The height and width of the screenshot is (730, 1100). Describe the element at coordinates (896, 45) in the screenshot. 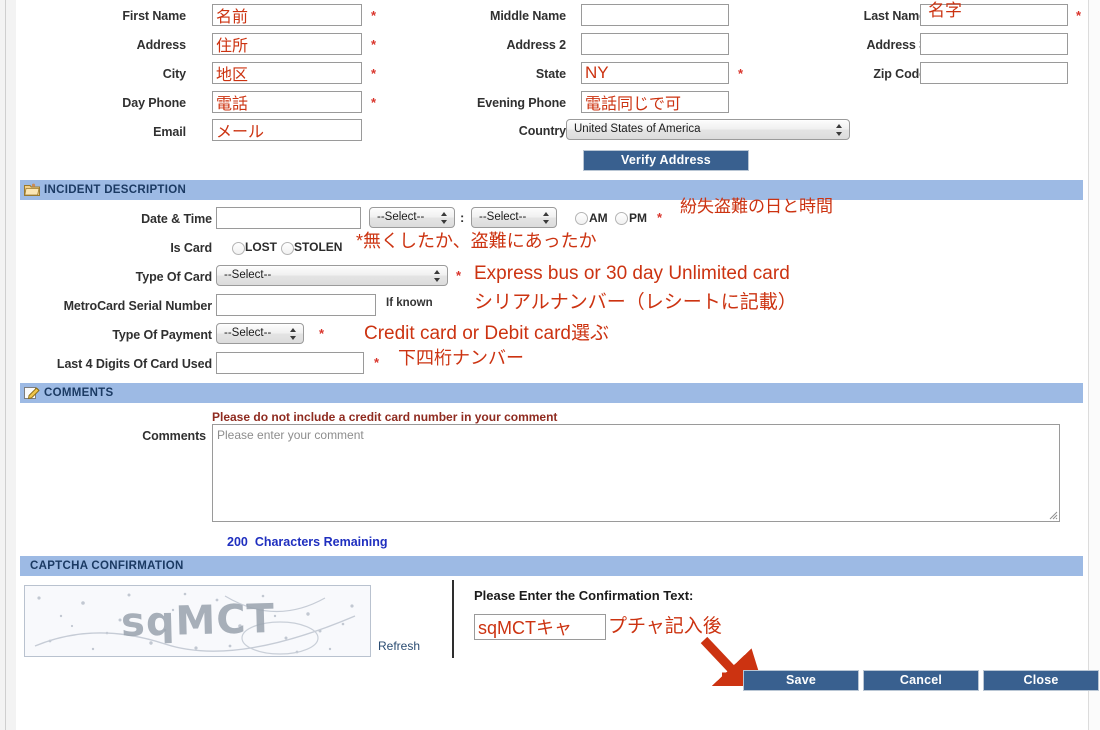

I see `label-address-3: Address 3` at that location.